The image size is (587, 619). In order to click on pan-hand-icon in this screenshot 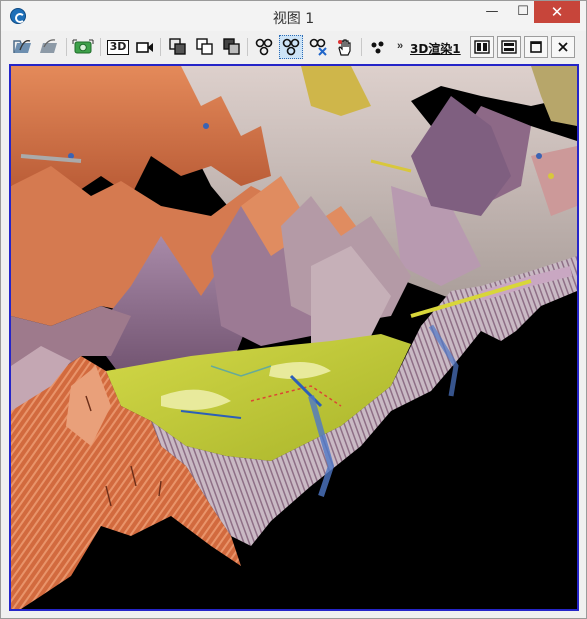, I will do `click(345, 47)`.